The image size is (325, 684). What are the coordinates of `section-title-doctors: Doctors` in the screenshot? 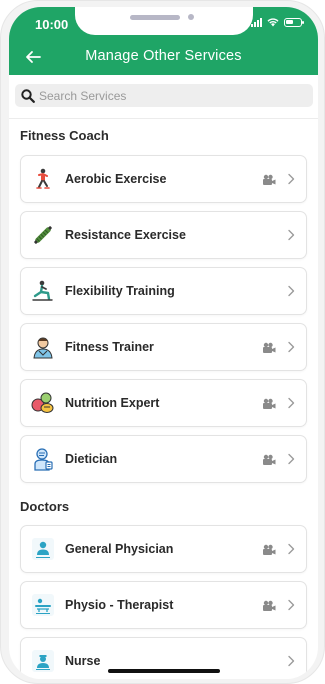 It's located at (45, 506).